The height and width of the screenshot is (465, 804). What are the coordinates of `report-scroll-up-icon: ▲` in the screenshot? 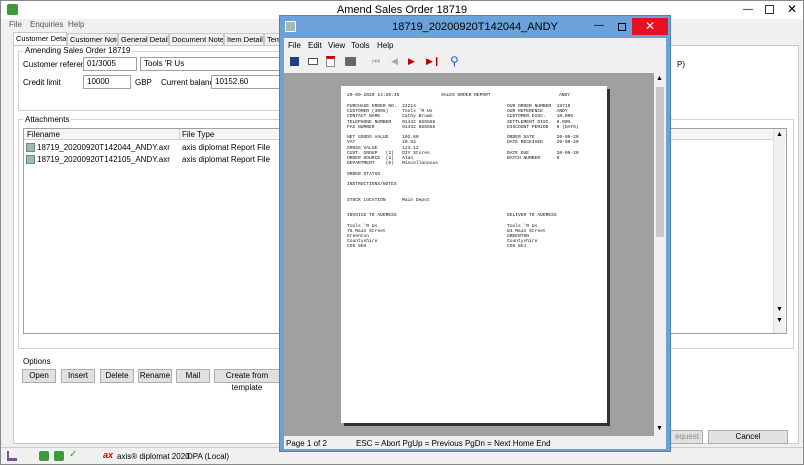 It's located at (659, 78).